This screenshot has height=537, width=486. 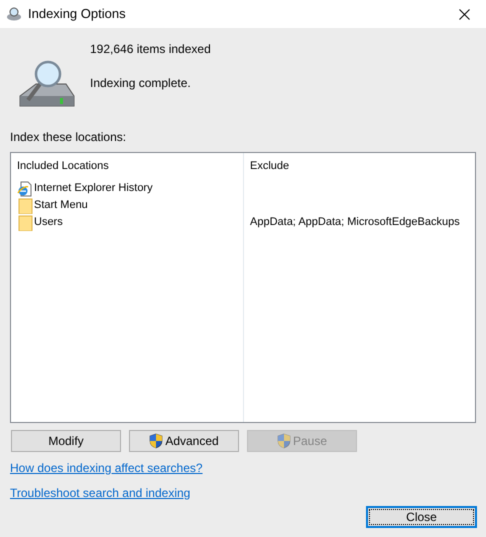 What do you see at coordinates (421, 517) in the screenshot?
I see `close-button: Close` at bounding box center [421, 517].